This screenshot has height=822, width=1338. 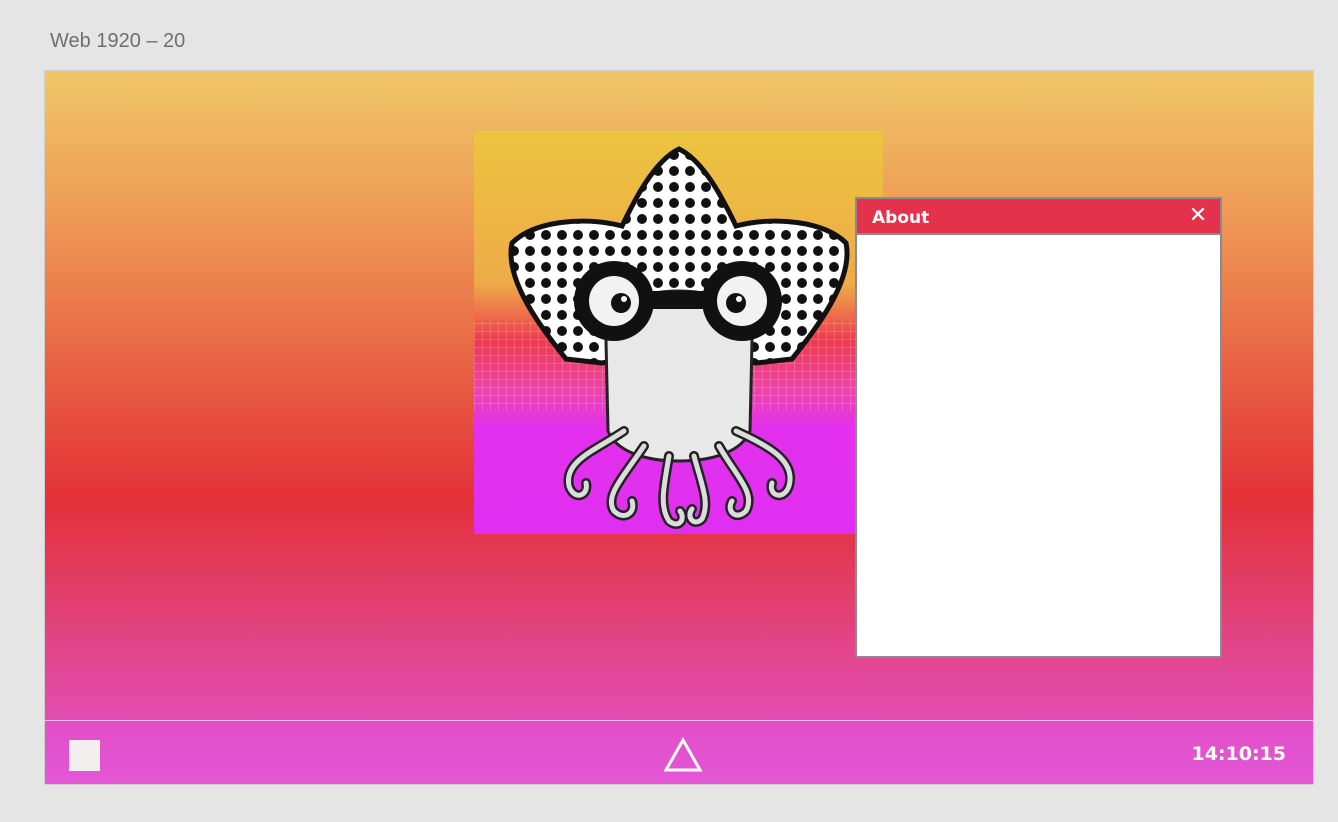 I want to click on artboard-title: Web 1920 – 20, so click(x=118, y=41).